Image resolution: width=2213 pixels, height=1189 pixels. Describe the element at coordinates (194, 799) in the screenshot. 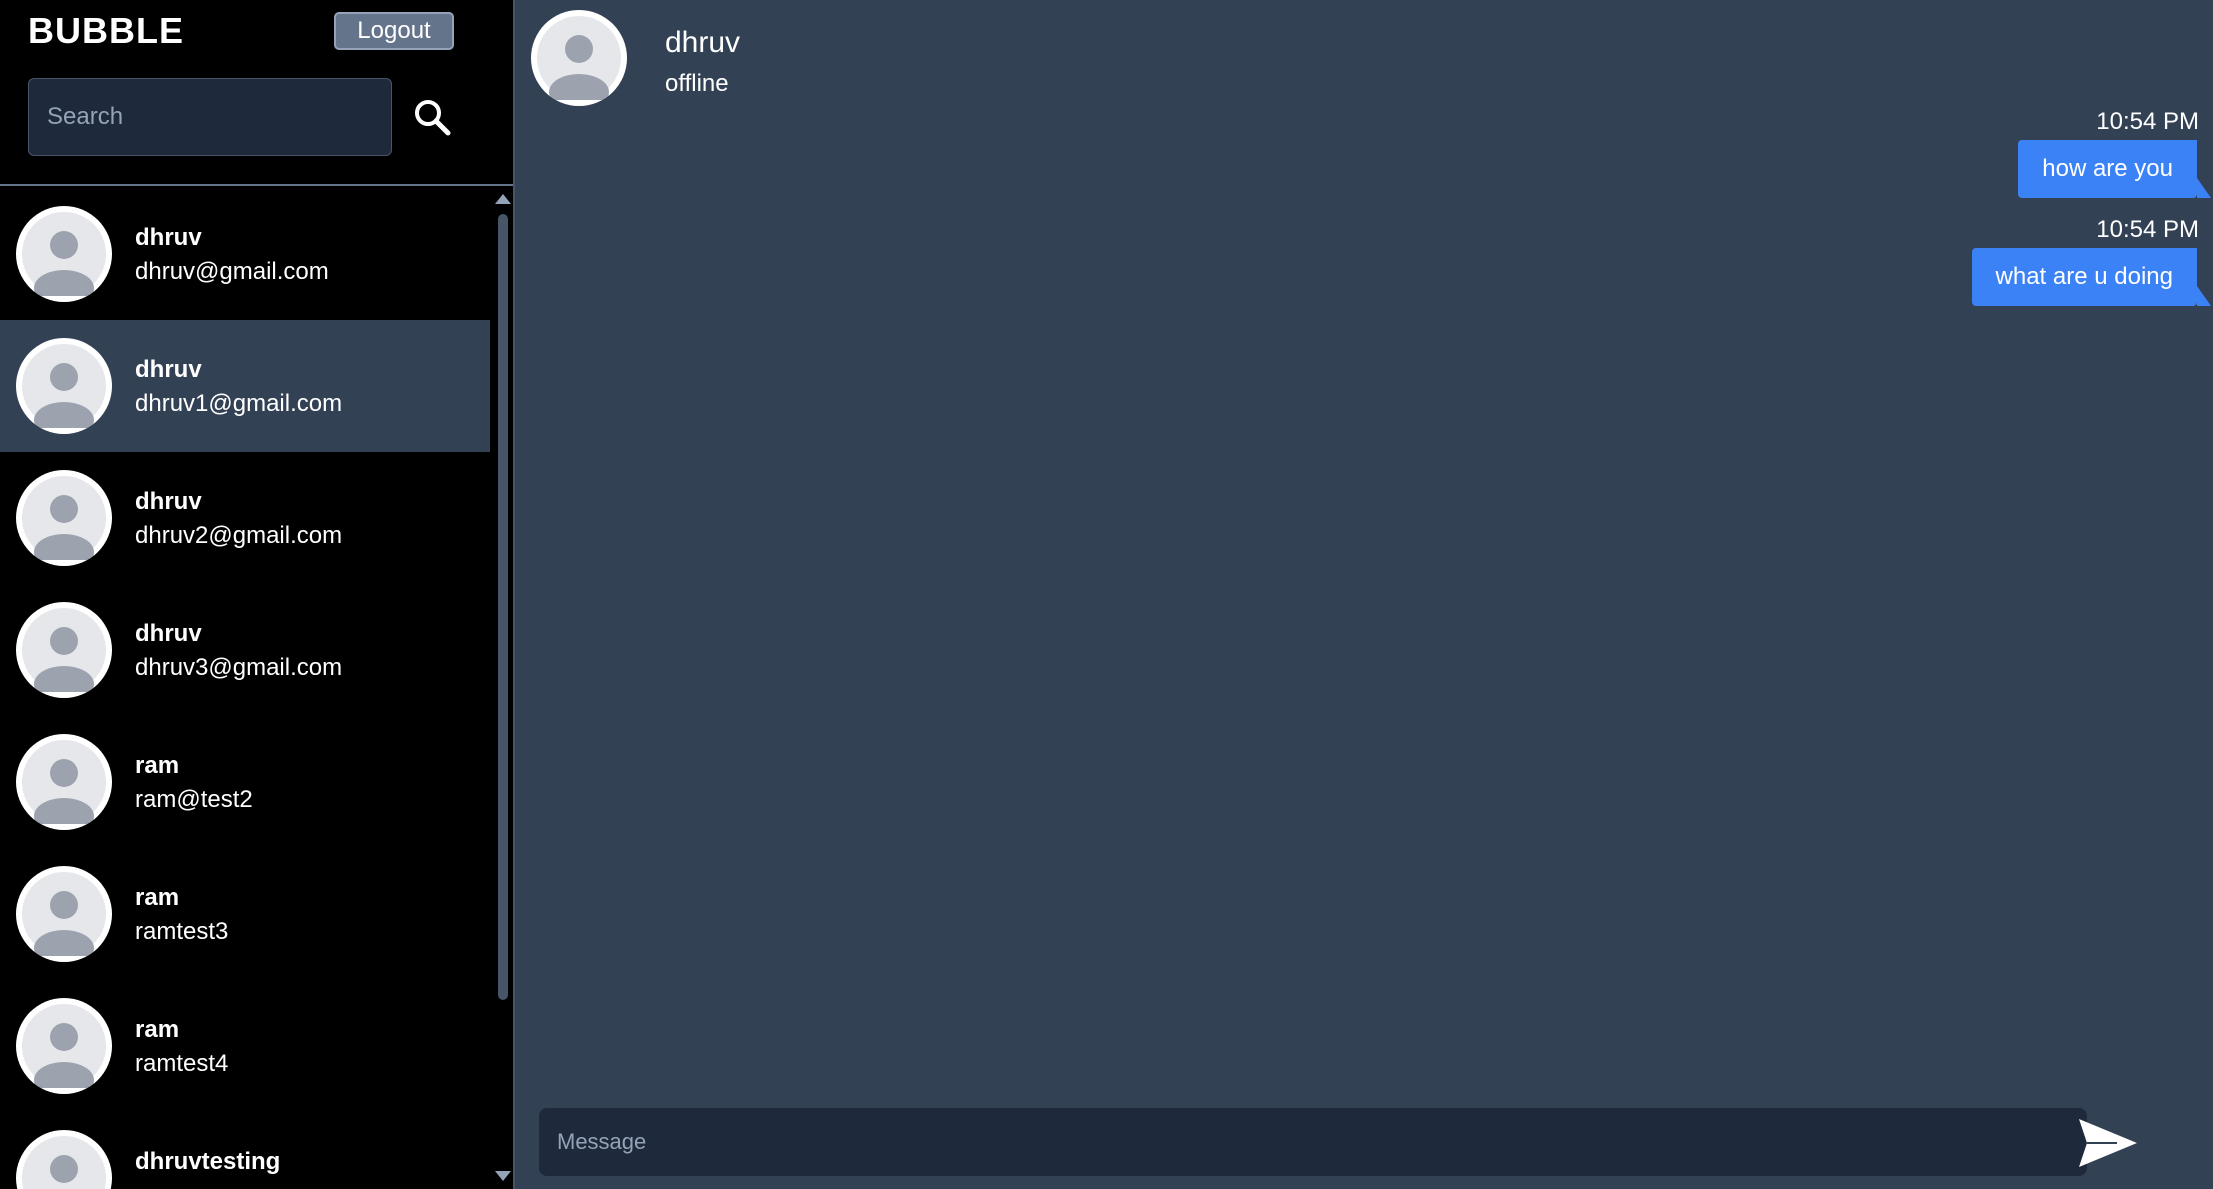

I see `contact-email: ram@test2` at that location.